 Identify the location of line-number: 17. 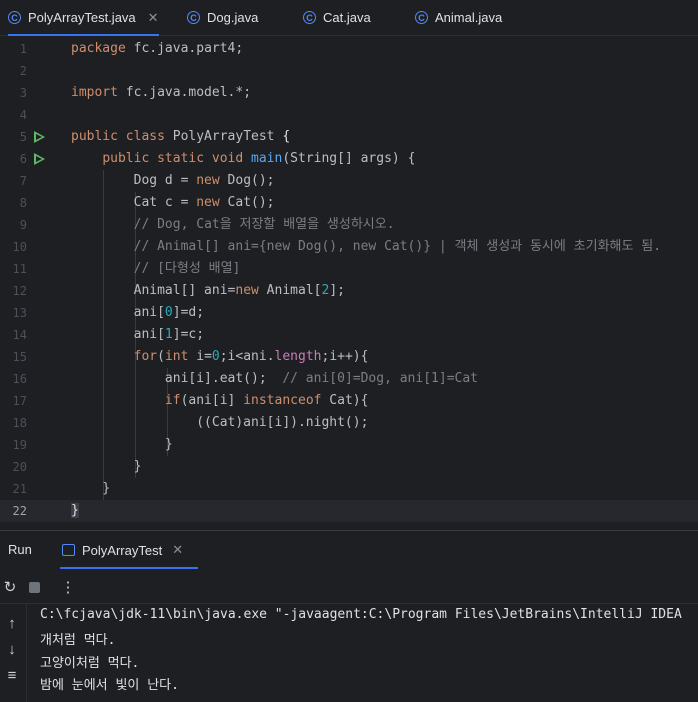
(19, 401).